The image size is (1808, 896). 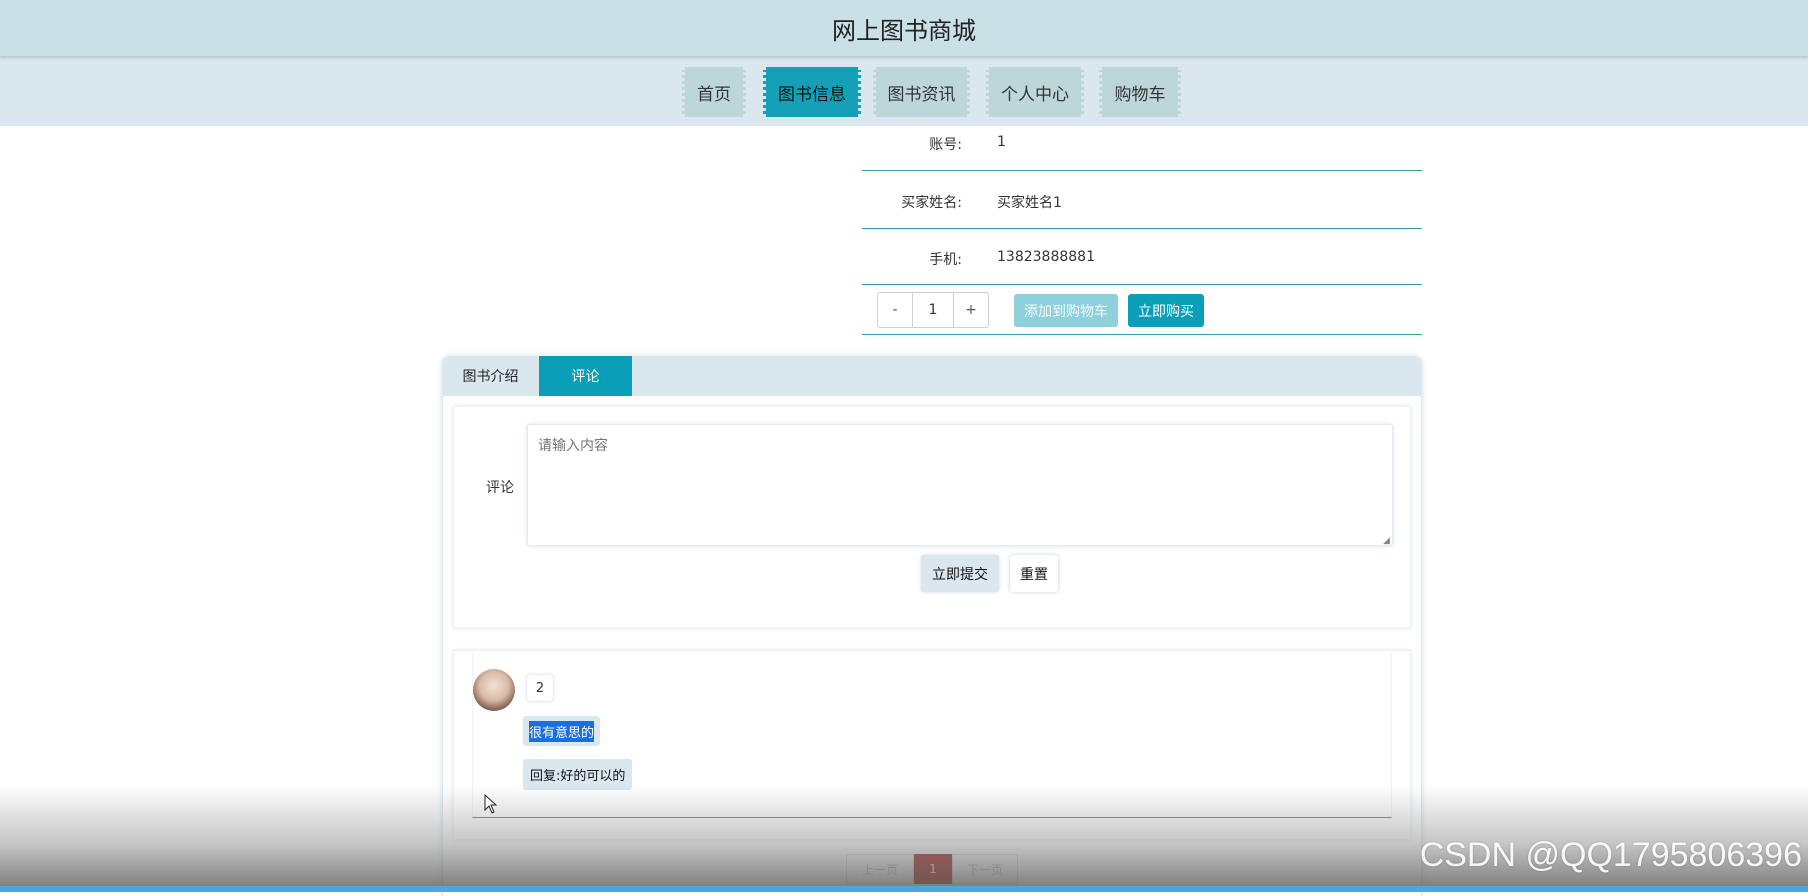 I want to click on bottom-progress-bar, so click(x=904, y=889).